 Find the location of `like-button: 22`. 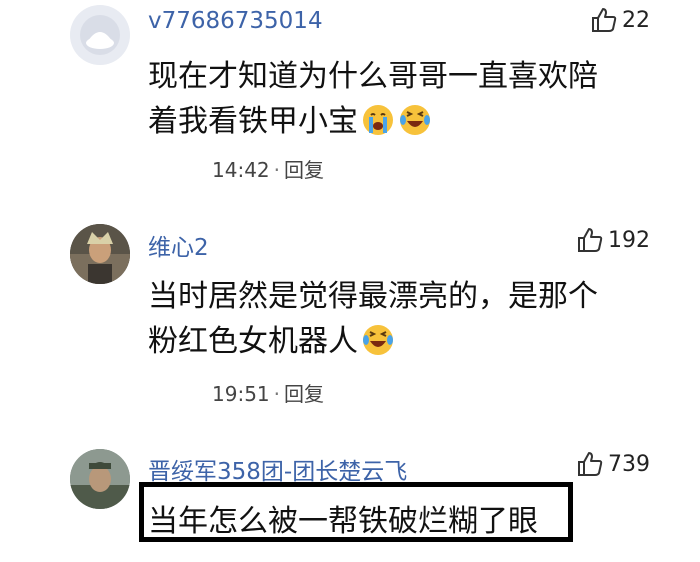

like-button: 22 is located at coordinates (620, 20).